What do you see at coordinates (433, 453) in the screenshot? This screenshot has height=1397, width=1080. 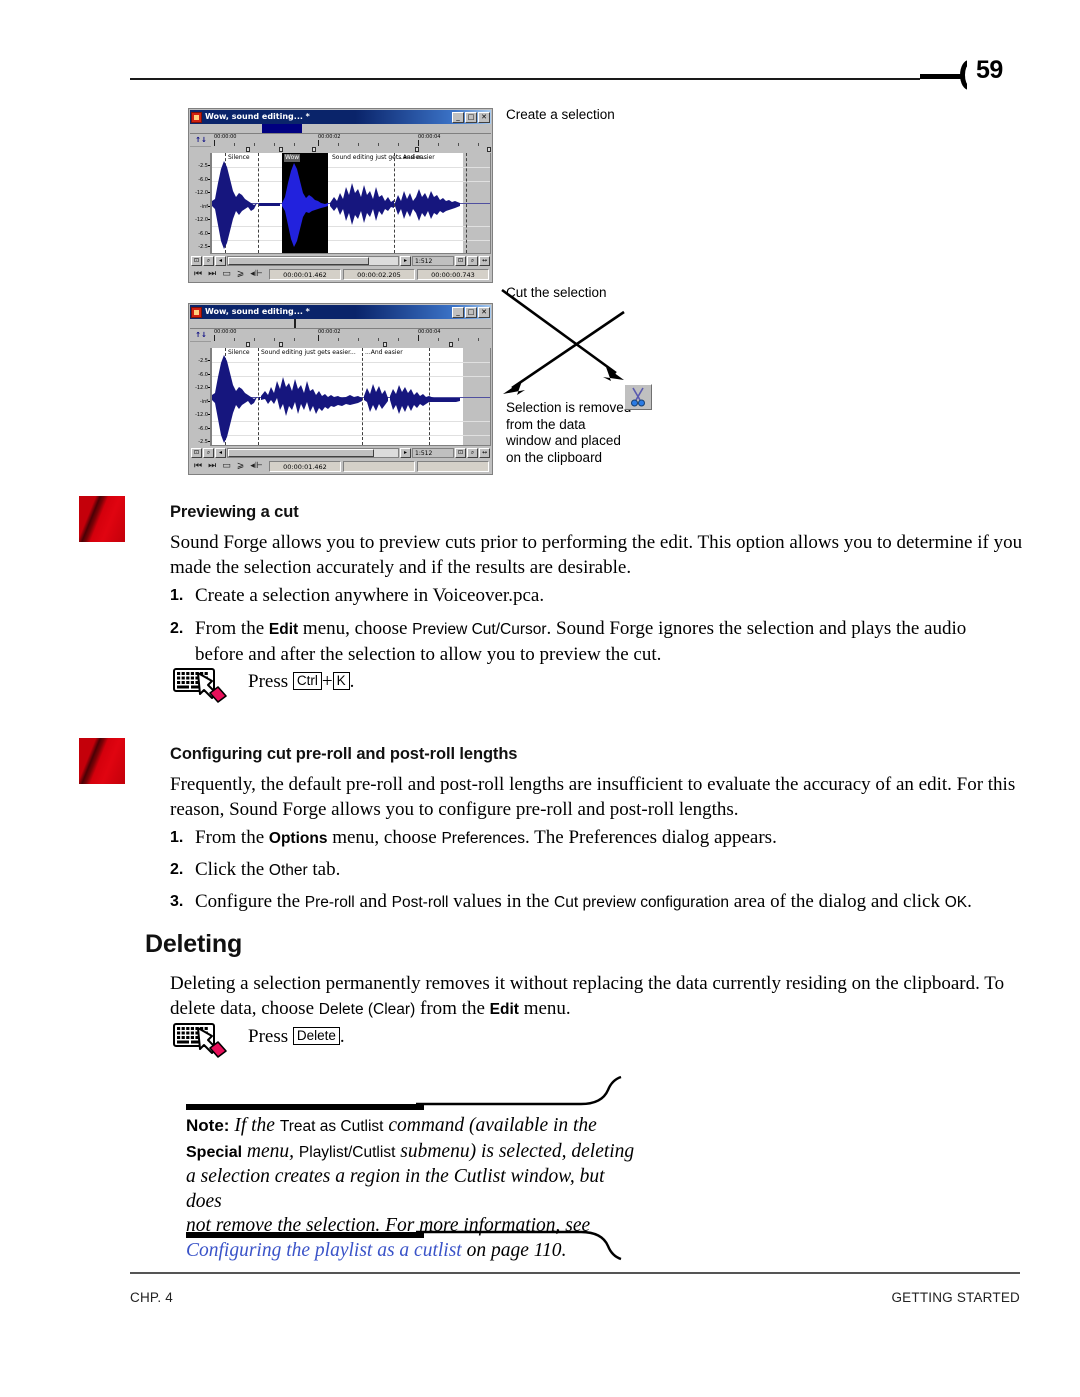 I see `zoom-ratio-display: 1:512` at bounding box center [433, 453].